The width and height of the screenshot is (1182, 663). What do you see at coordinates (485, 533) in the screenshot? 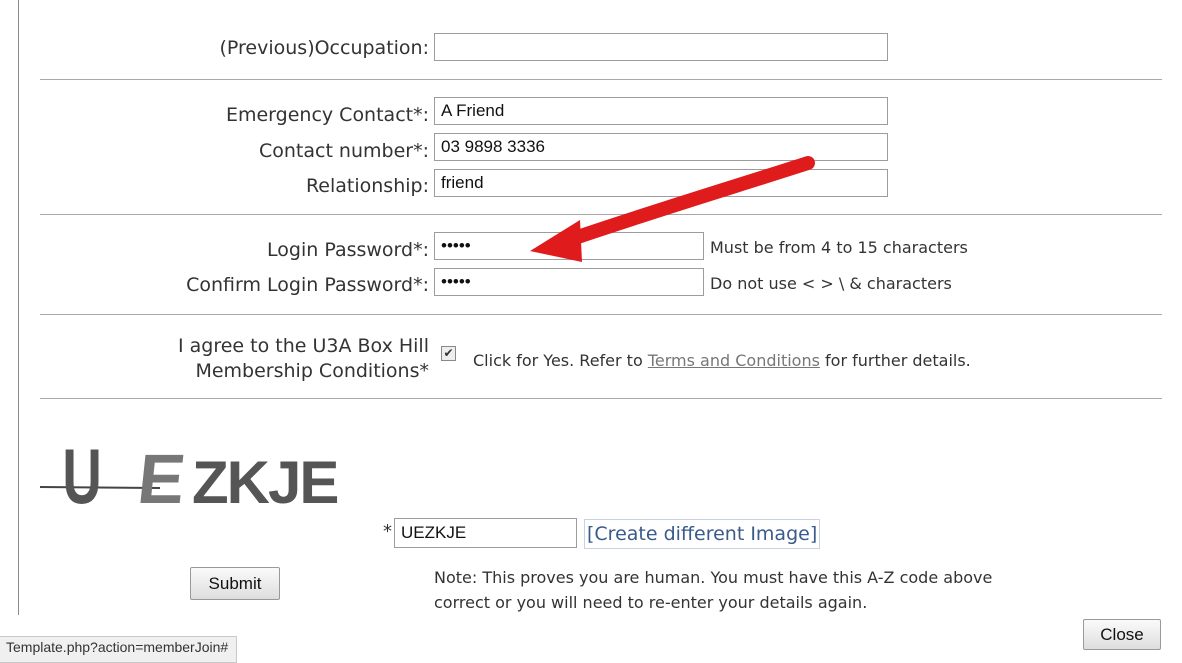
I see `captcha-input` at bounding box center [485, 533].